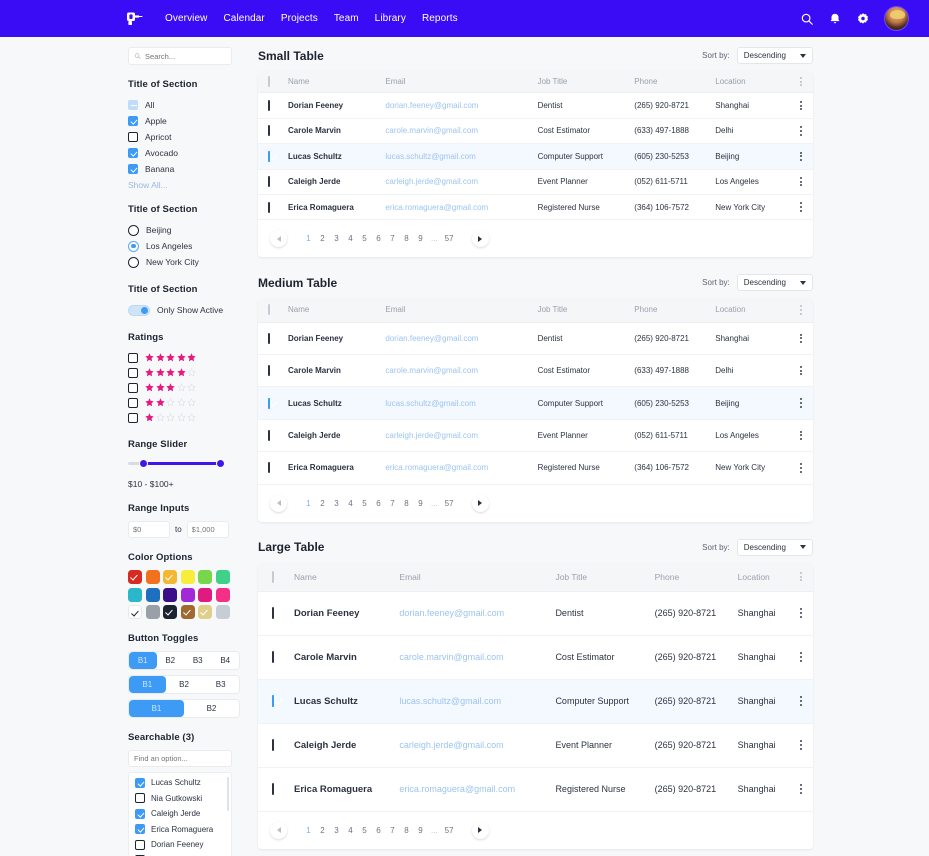 This screenshot has height=856, width=929. I want to click on page-number-5: 5, so click(364, 503).